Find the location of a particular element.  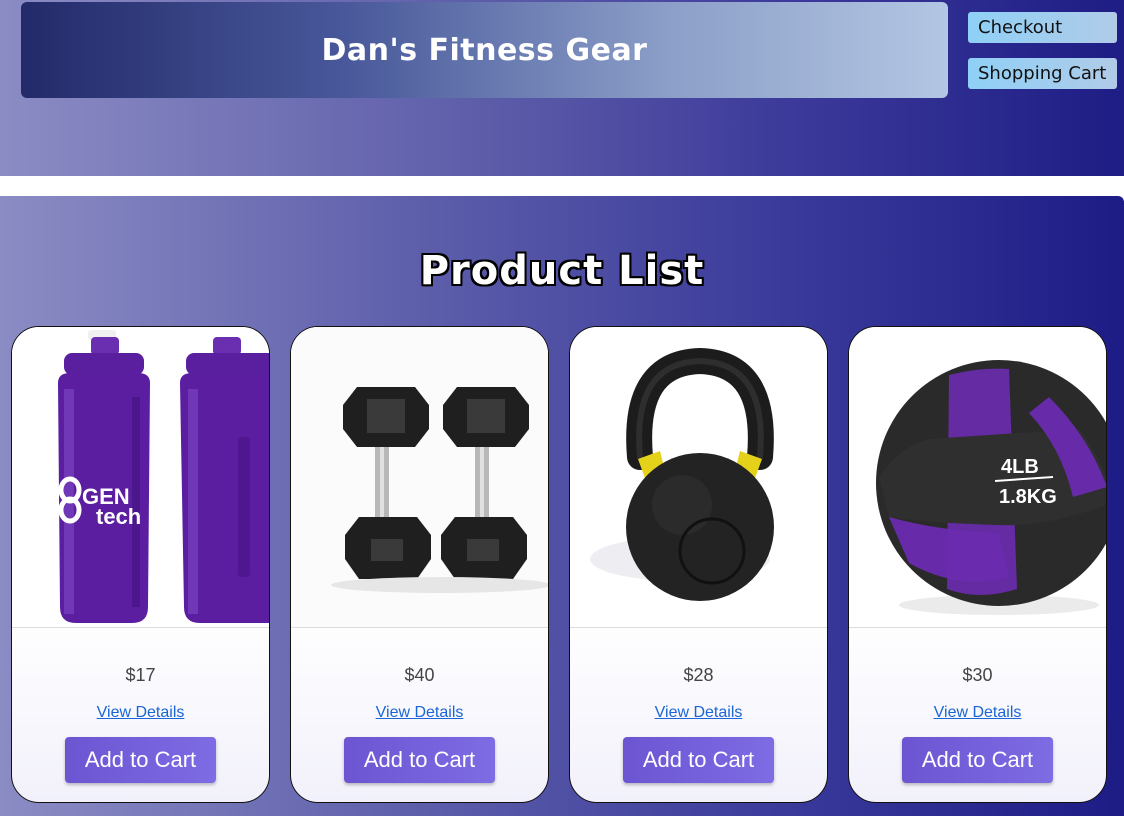

checkout-button: Checkout is located at coordinates (1042, 27).